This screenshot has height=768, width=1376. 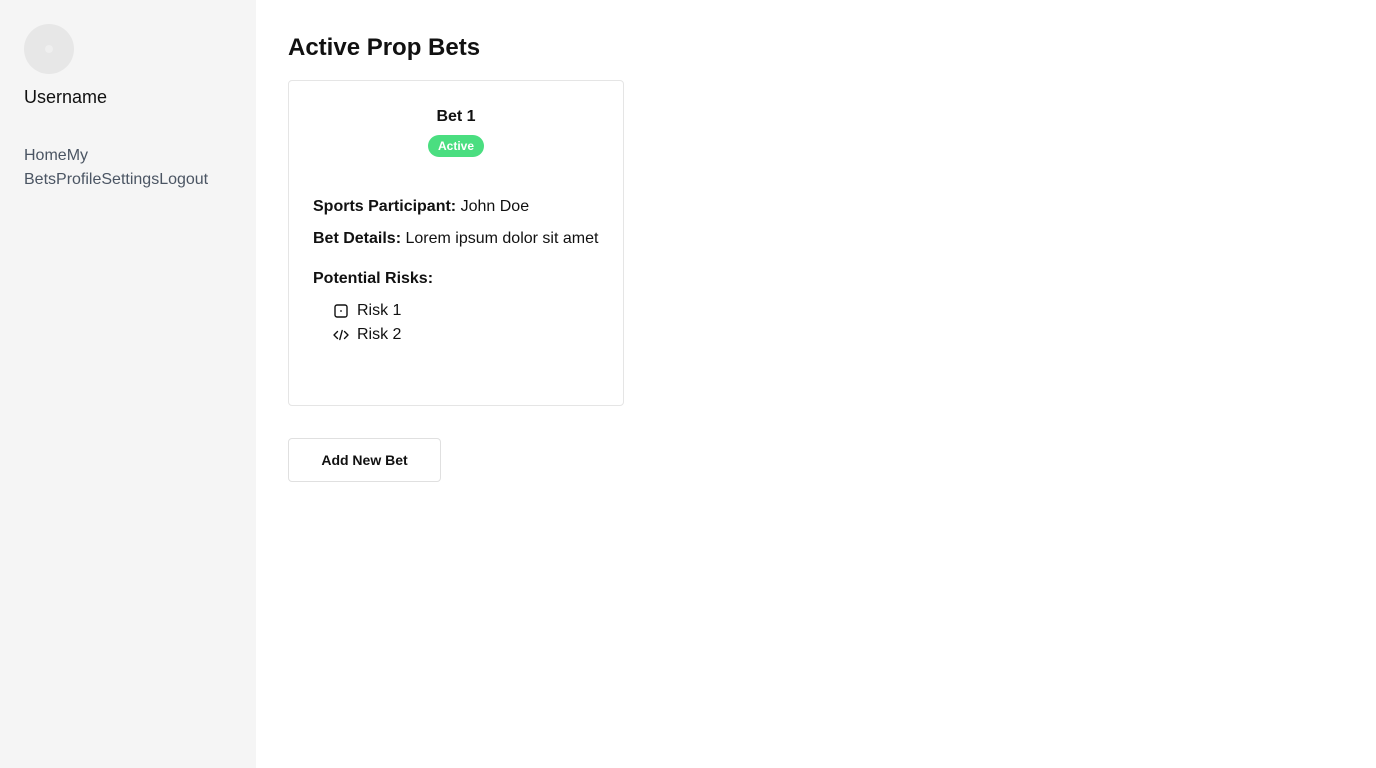 What do you see at coordinates (384, 47) in the screenshot?
I see `page-title: Active Prop Bets` at bounding box center [384, 47].